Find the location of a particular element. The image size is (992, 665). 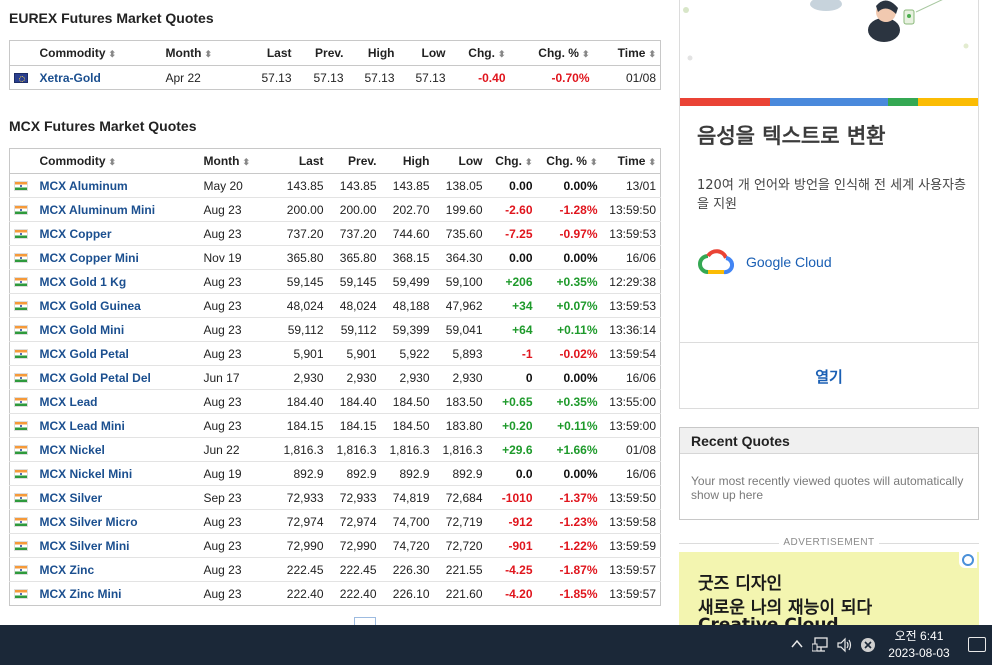

commodity-link: MCX Lead is located at coordinates (117, 401).